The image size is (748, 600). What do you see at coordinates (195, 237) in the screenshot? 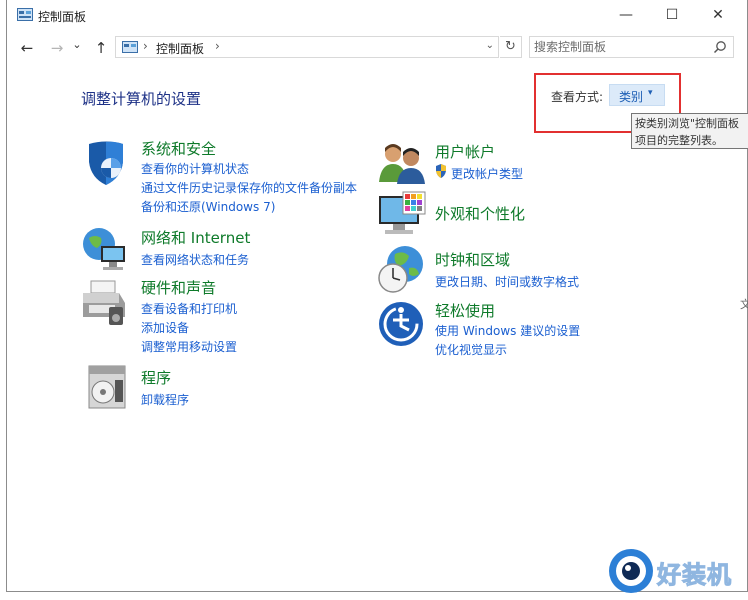
I see `category-title-network-internet: 网络和 Internet` at bounding box center [195, 237].